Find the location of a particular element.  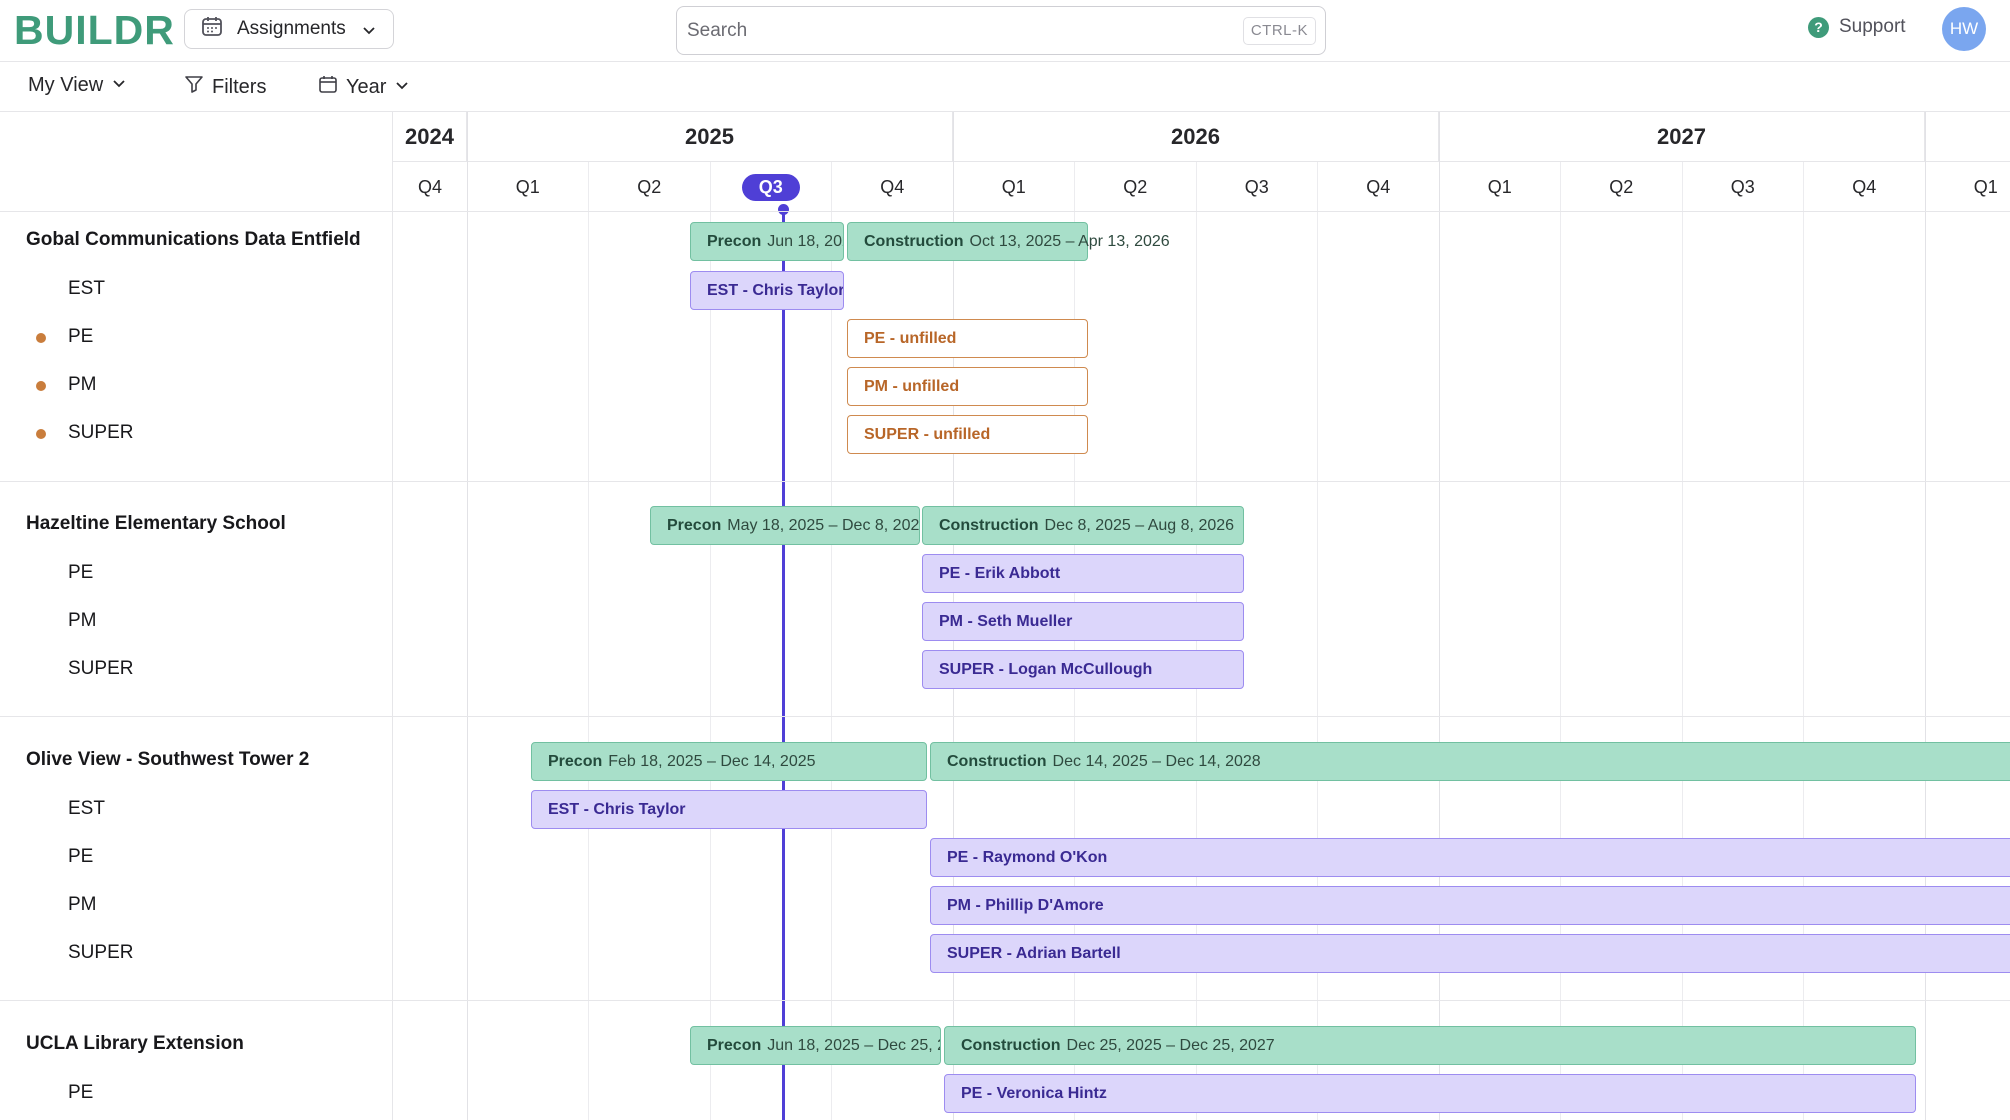

year-label: 2025 is located at coordinates (710, 137).